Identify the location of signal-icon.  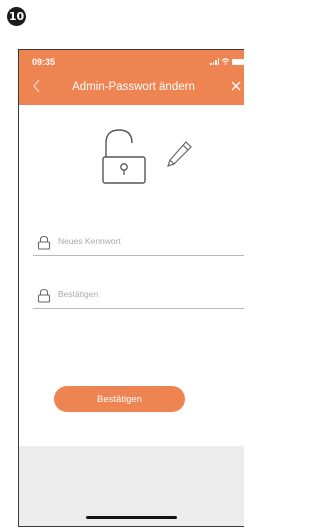
(214, 61).